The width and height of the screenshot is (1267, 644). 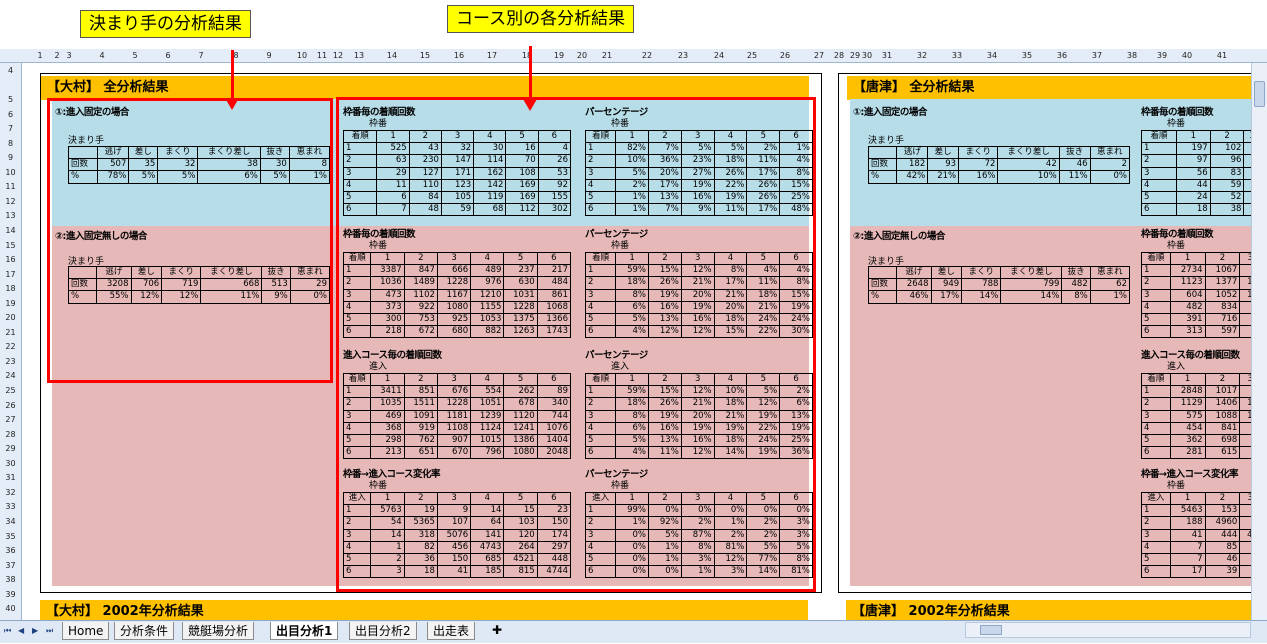 I want to click on table-cell: 39, so click(x=1222, y=572).